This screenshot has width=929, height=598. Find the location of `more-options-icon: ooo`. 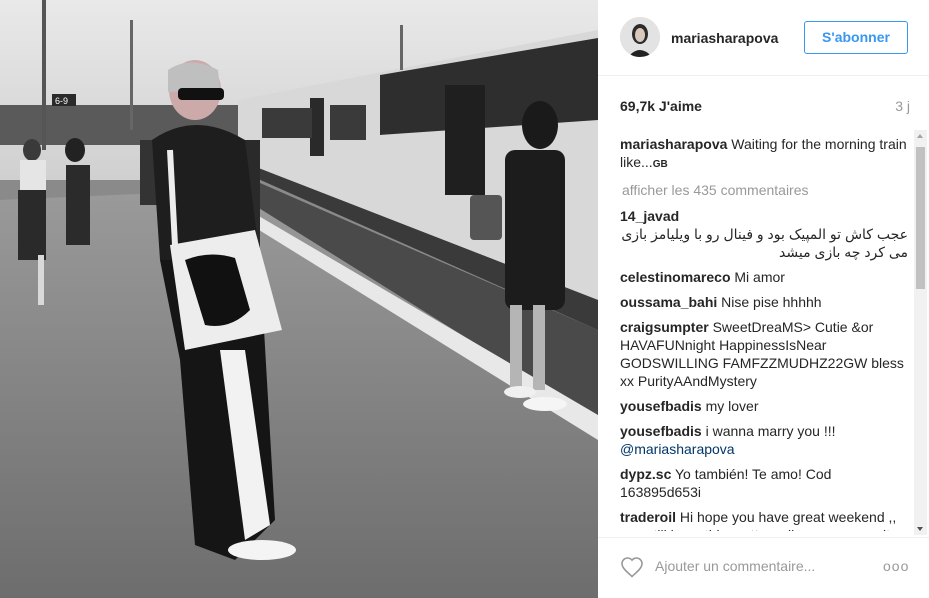

more-options-icon: ooo is located at coordinates (896, 566).